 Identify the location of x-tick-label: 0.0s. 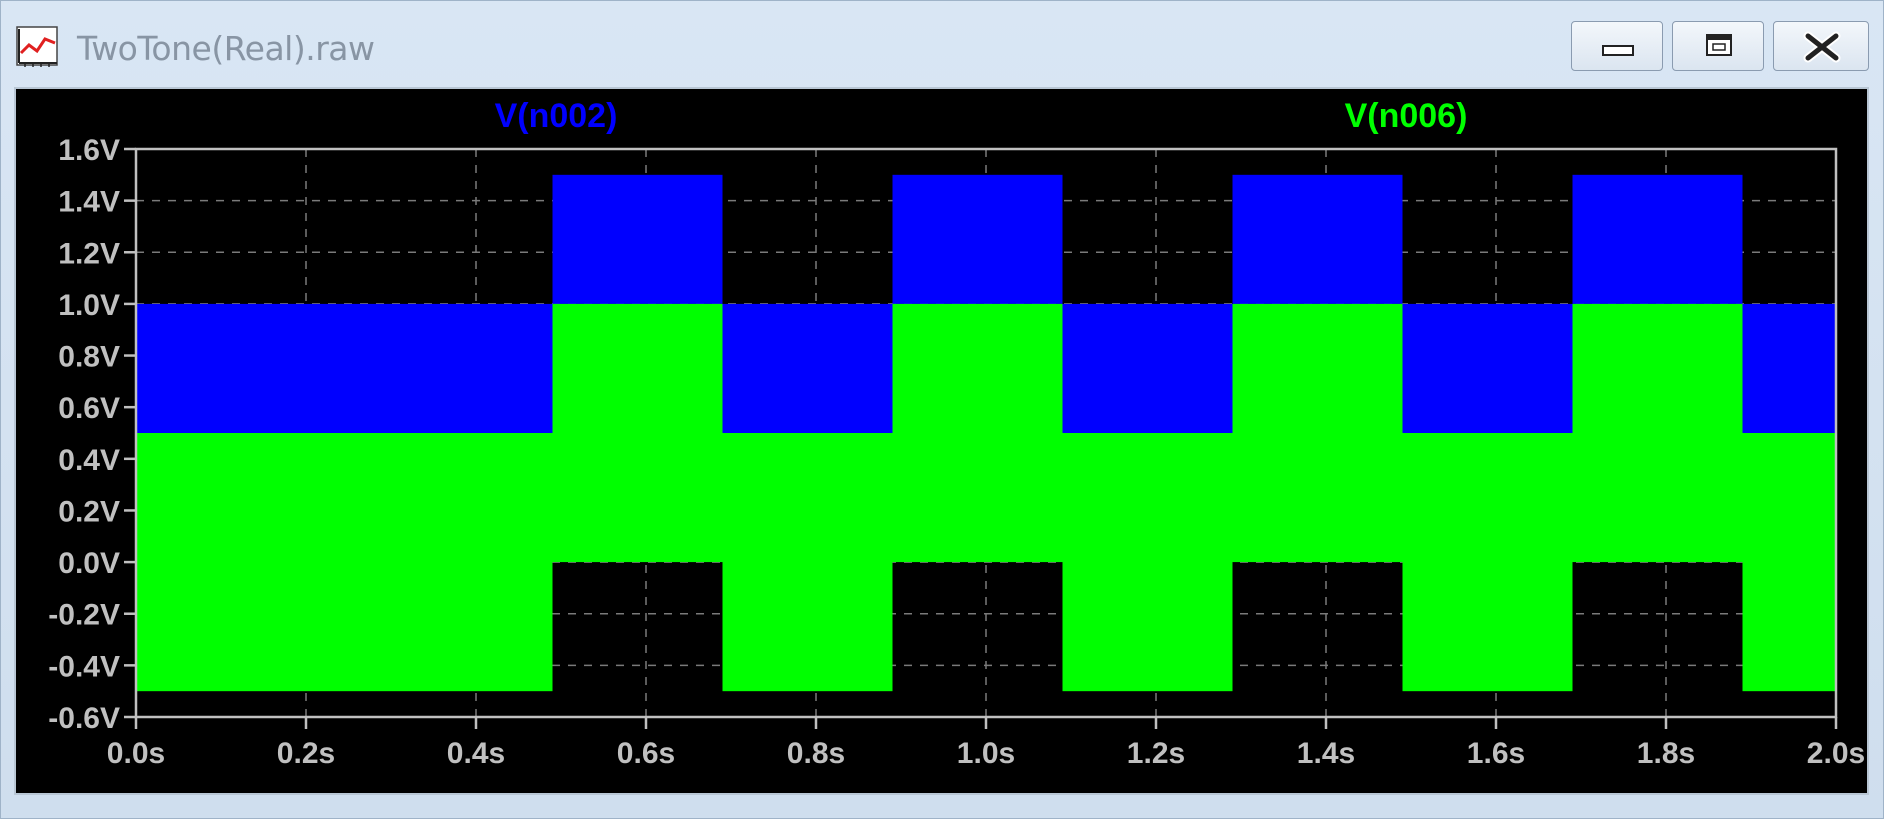
(136, 753).